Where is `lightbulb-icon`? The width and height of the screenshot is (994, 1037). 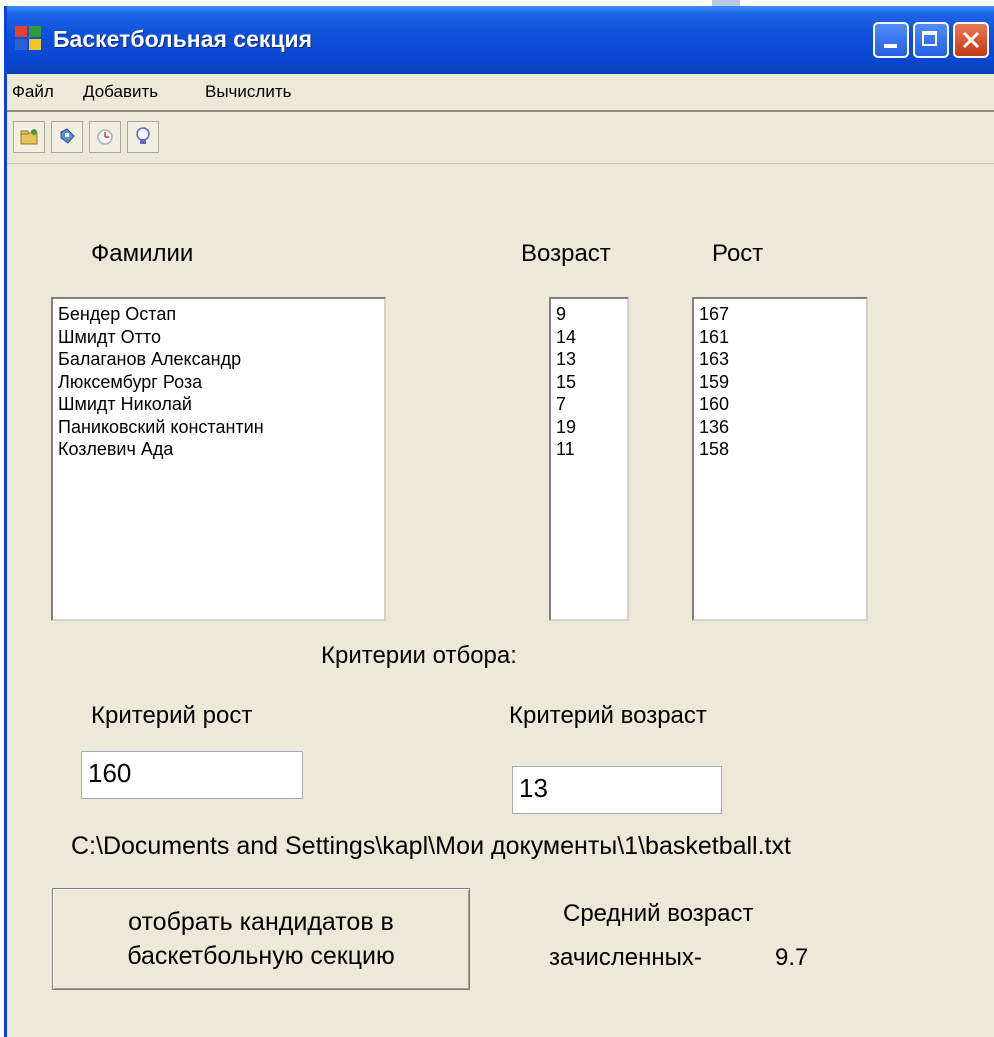 lightbulb-icon is located at coordinates (143, 135).